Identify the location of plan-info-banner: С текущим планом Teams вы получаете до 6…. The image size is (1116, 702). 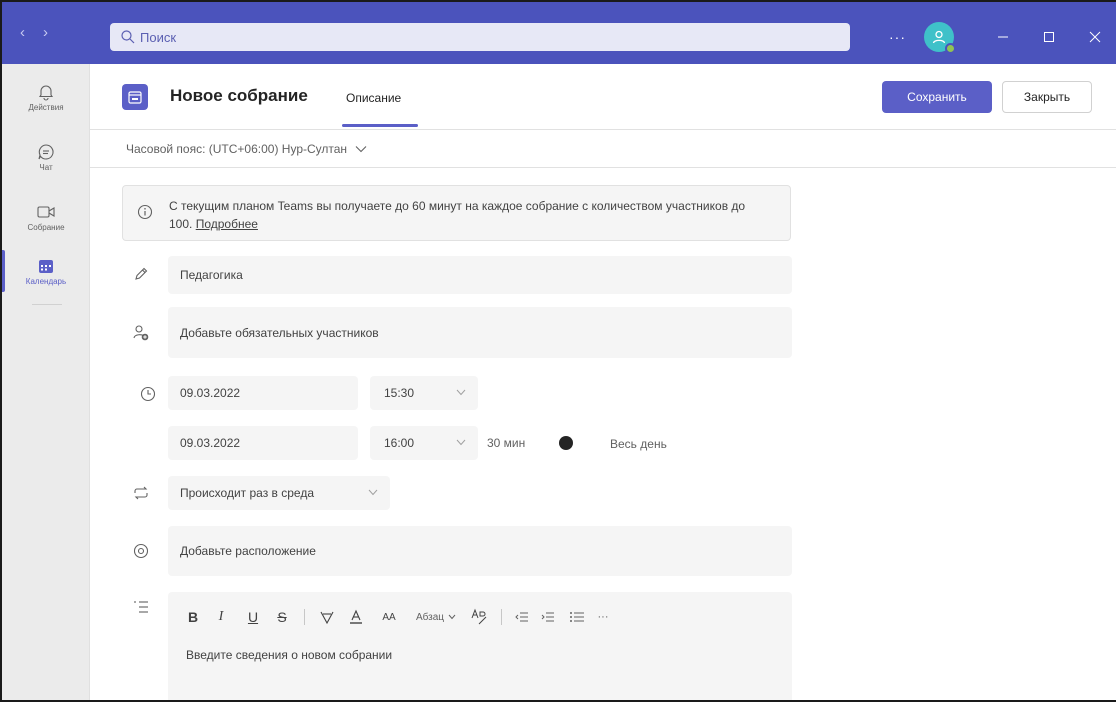
(456, 213).